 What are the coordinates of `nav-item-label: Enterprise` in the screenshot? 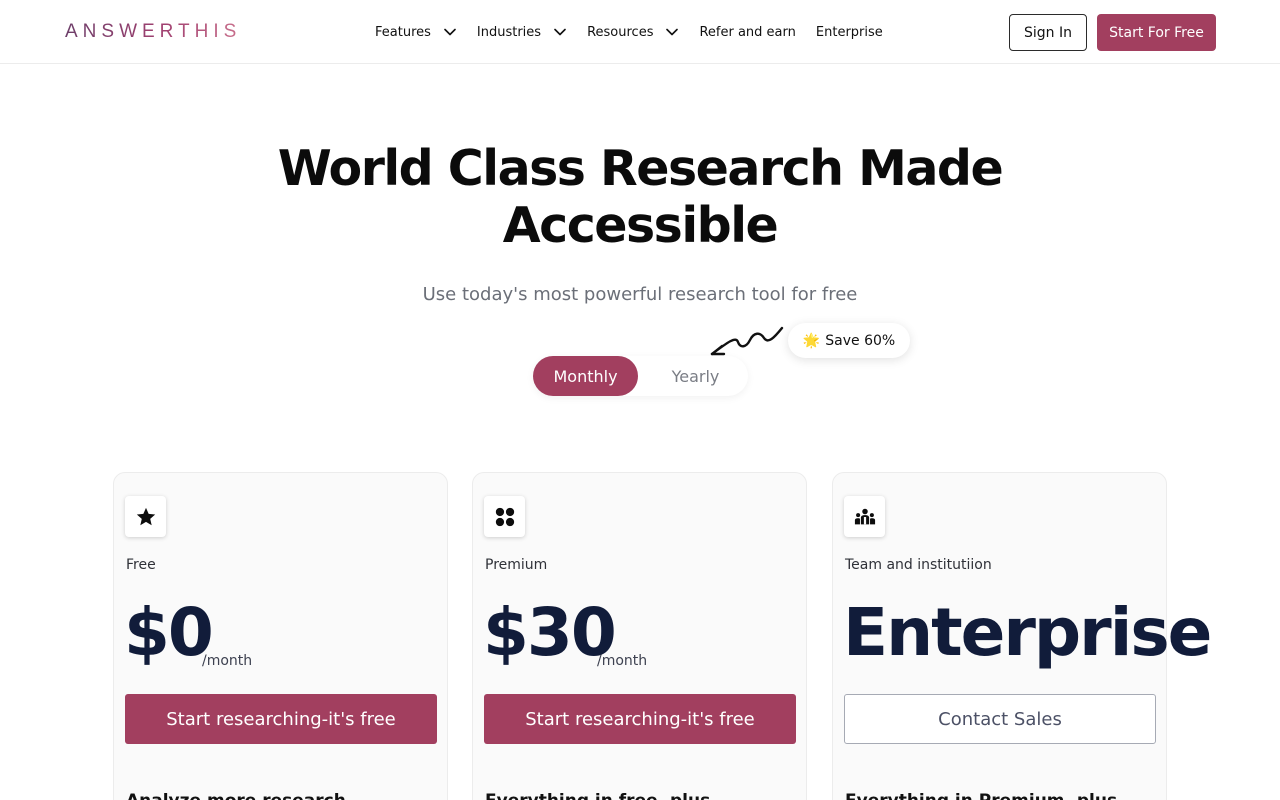 It's located at (849, 32).